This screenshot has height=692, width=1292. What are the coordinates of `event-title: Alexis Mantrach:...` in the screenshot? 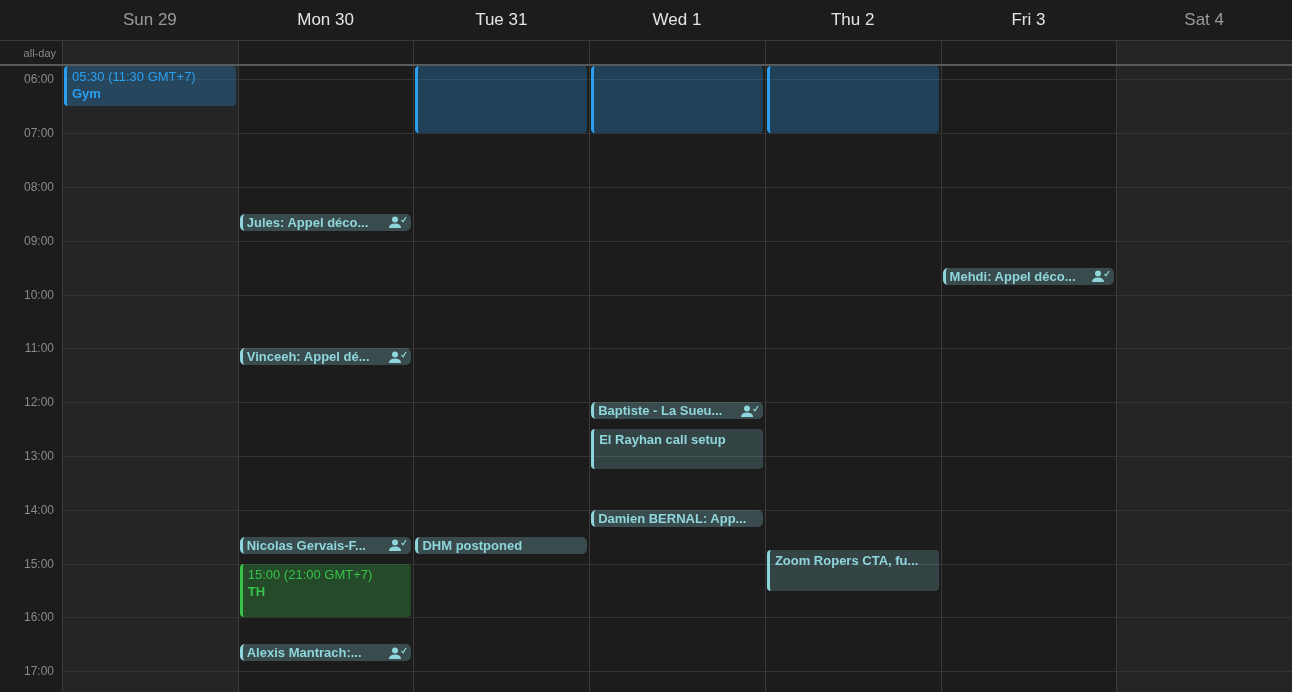 It's located at (304, 653).